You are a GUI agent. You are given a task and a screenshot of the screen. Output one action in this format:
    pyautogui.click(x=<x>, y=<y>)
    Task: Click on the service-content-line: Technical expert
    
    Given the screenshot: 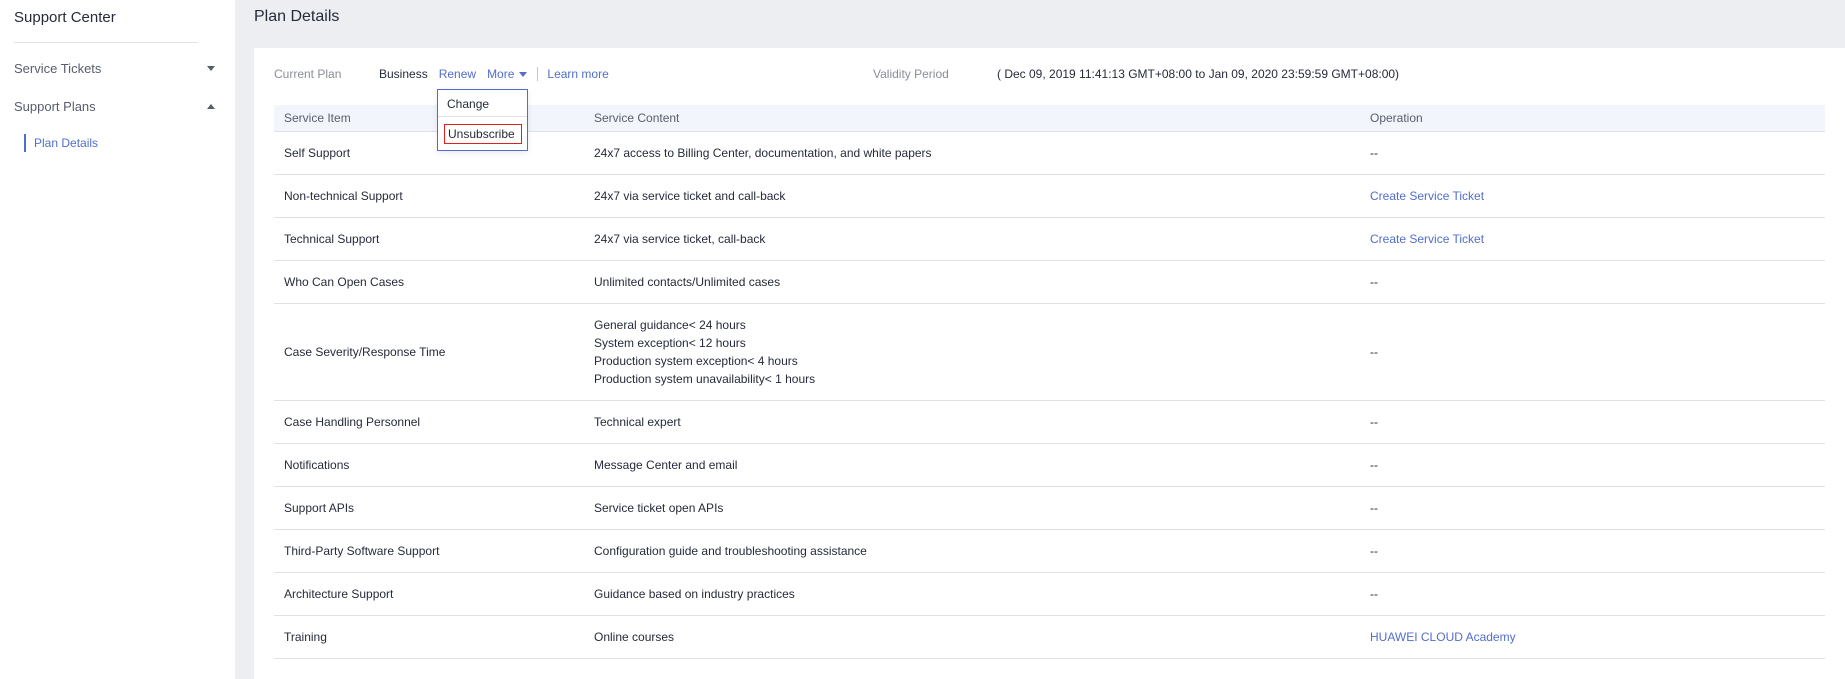 What is the action you would take?
    pyautogui.click(x=637, y=421)
    